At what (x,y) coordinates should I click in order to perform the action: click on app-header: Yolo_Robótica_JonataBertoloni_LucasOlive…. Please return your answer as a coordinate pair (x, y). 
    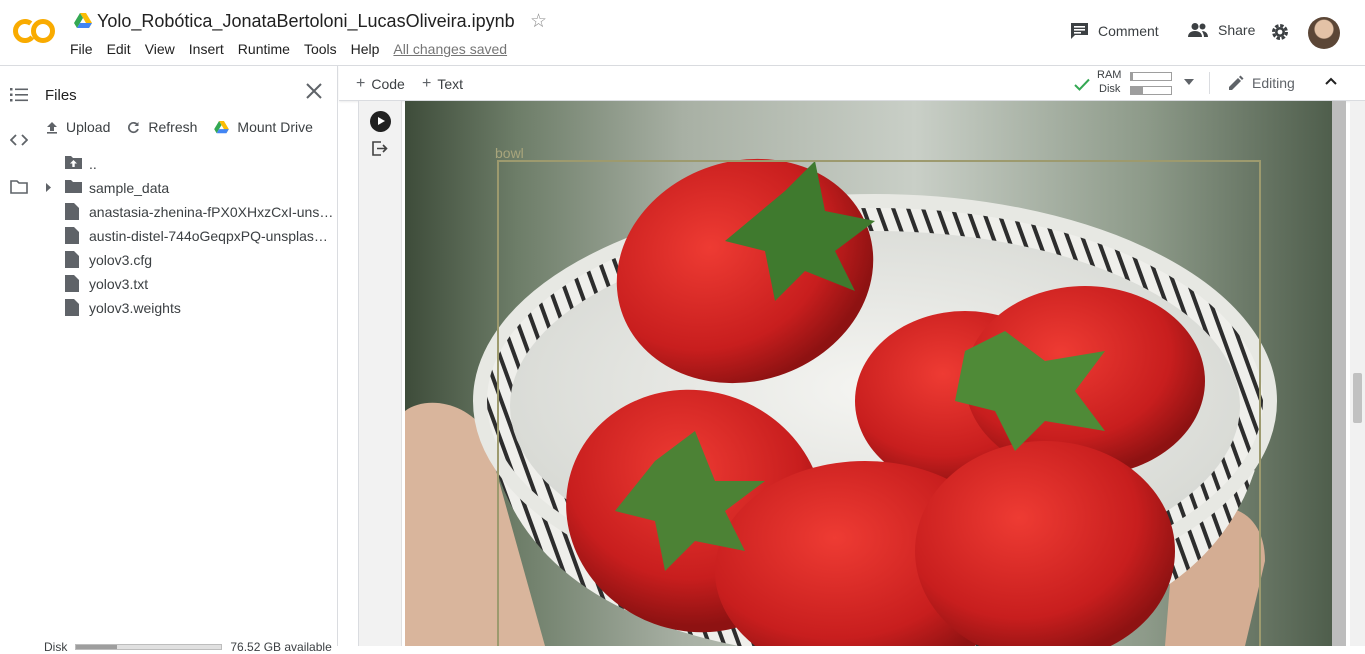
    Looking at the image, I should click on (682, 33).